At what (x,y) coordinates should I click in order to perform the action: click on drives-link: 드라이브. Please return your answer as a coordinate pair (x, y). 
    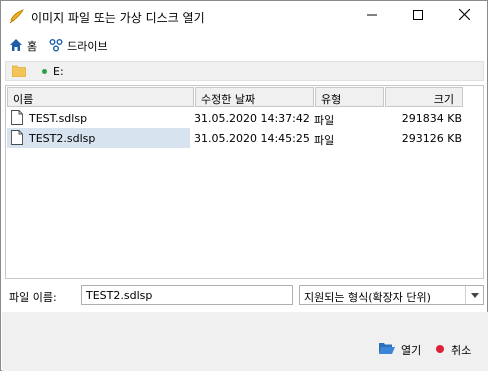
    Looking at the image, I should click on (78, 46).